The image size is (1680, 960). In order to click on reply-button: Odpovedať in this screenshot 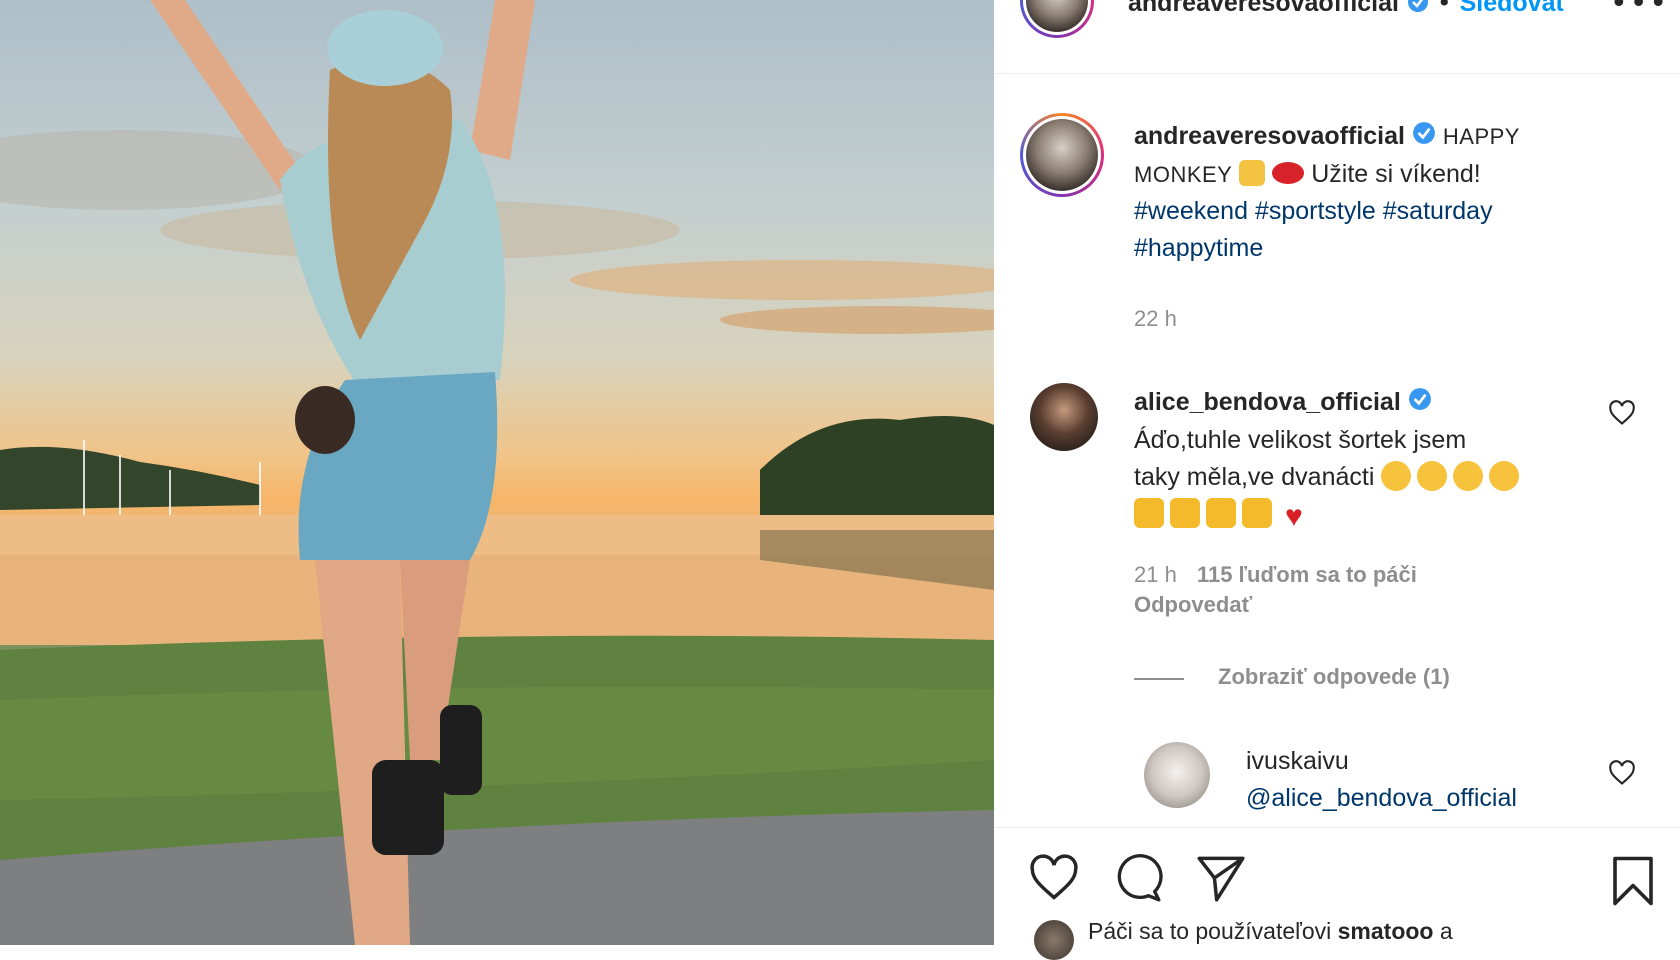, I will do `click(1193, 605)`.